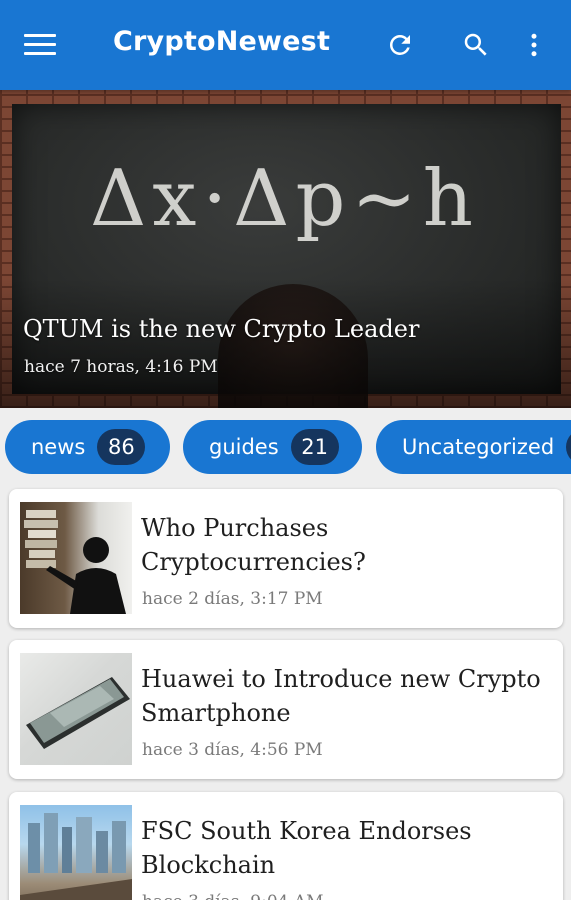 The height and width of the screenshot is (900, 571). Describe the element at coordinates (232, 599) in the screenshot. I see `article-timestamp: hace 2 días, 3:17 PM` at that location.